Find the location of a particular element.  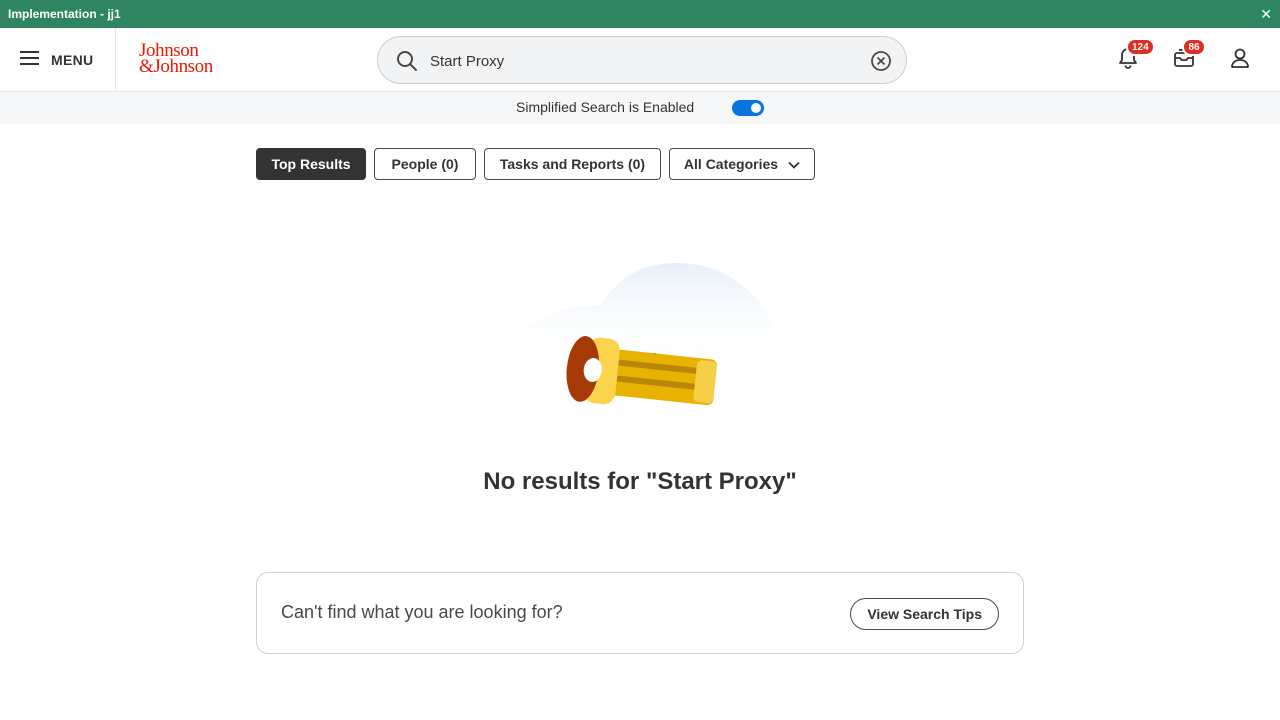

tab-people: People (0) is located at coordinates (425, 164).